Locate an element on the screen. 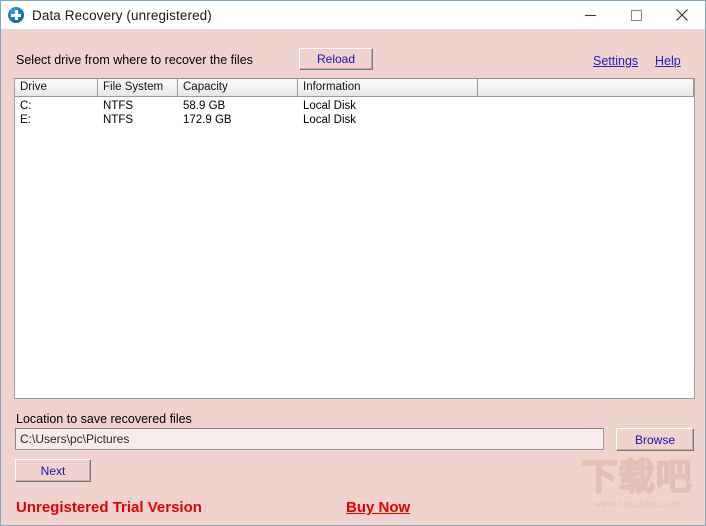  column-header-information: Information is located at coordinates (388, 87).